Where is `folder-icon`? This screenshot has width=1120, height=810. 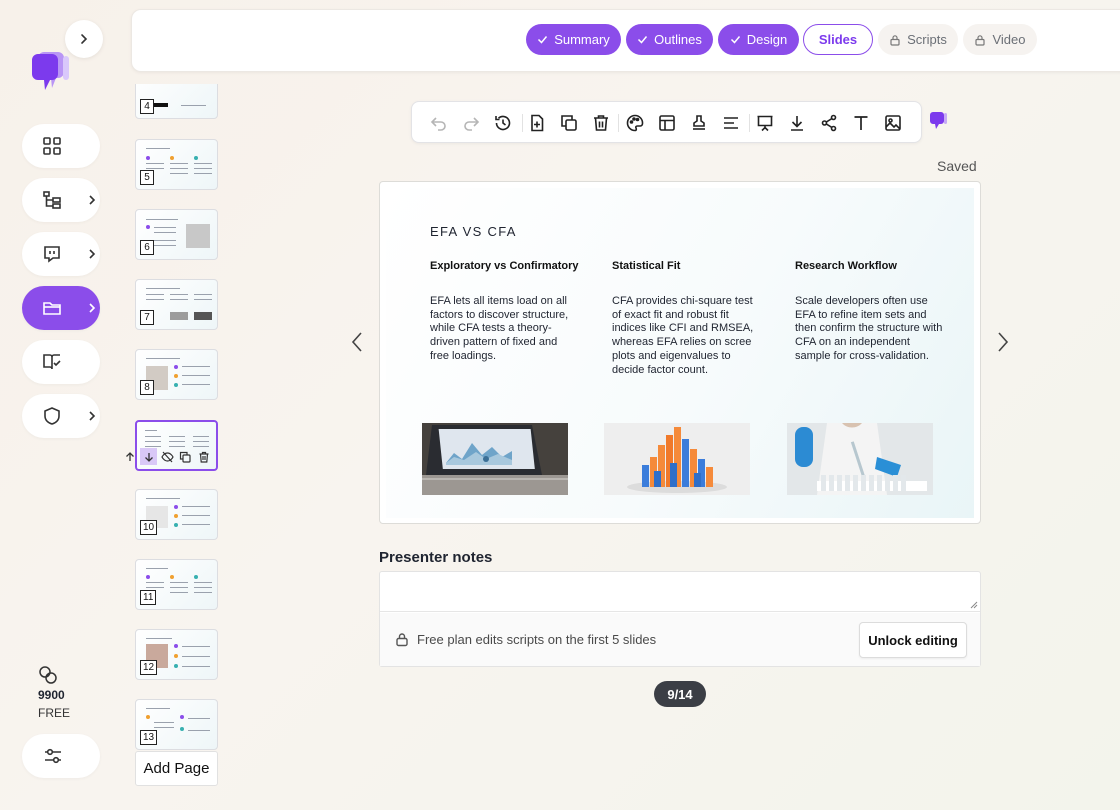 folder-icon is located at coordinates (52, 308).